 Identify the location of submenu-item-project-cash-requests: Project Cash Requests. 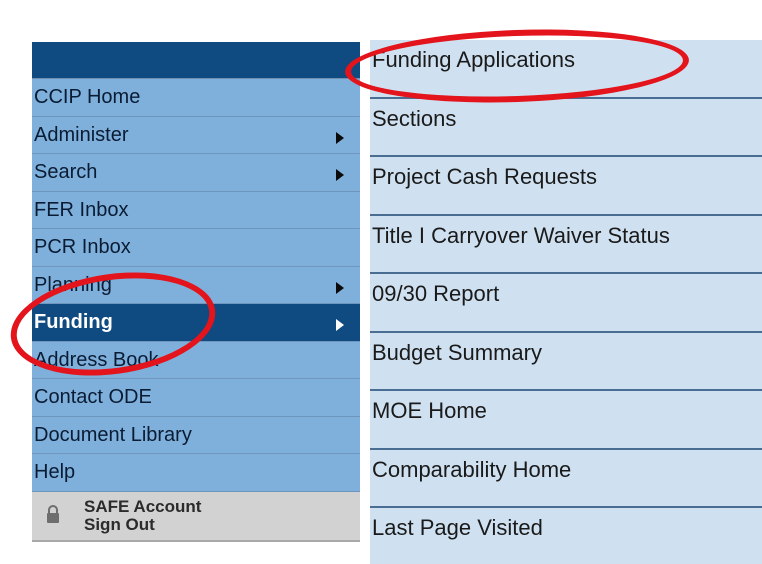
(566, 186).